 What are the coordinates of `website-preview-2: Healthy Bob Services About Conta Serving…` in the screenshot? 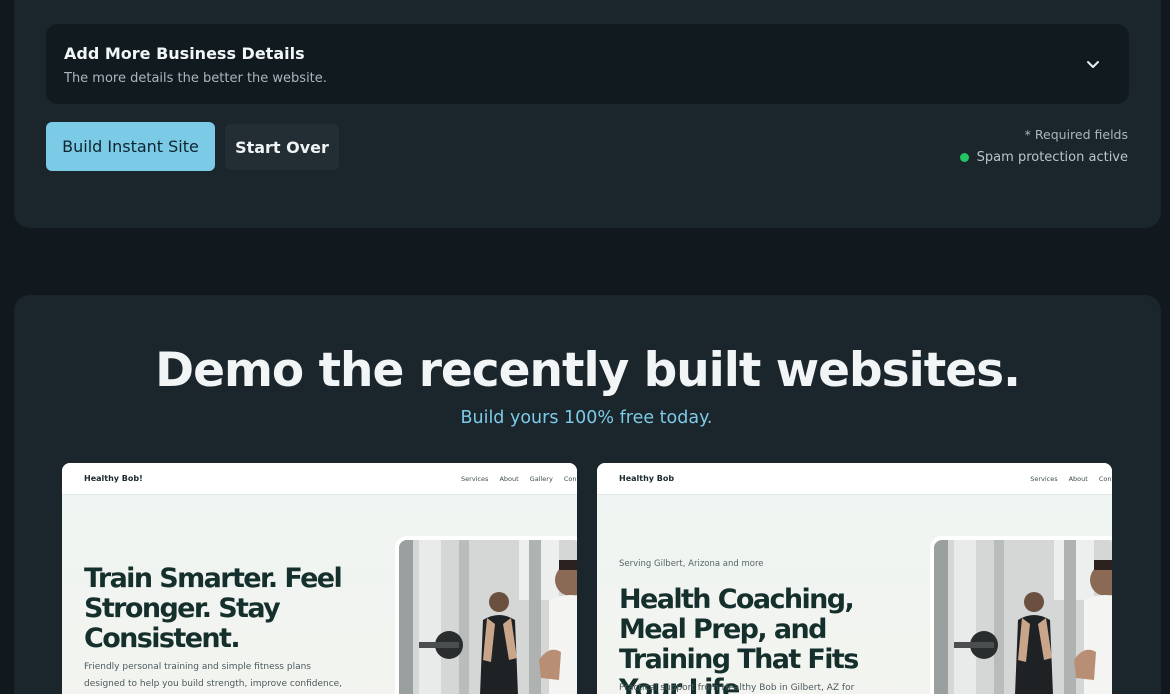 It's located at (854, 578).